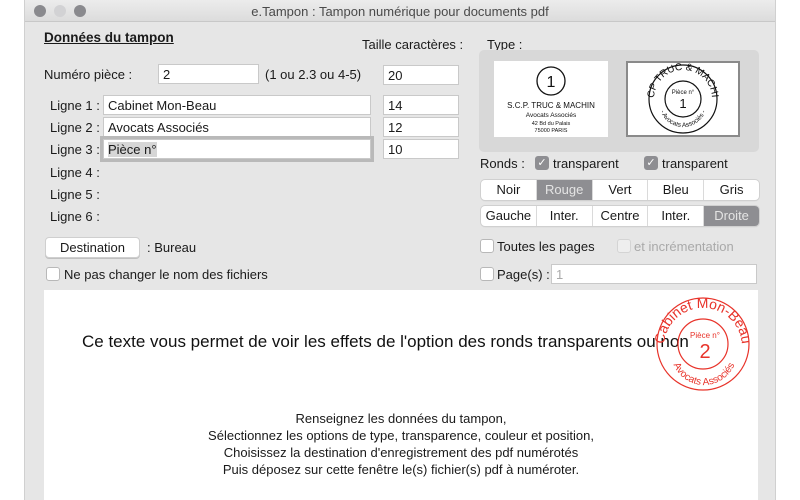 Image resolution: width=800 pixels, height=500 pixels. I want to click on transparent-2-label: transparent, so click(695, 163).